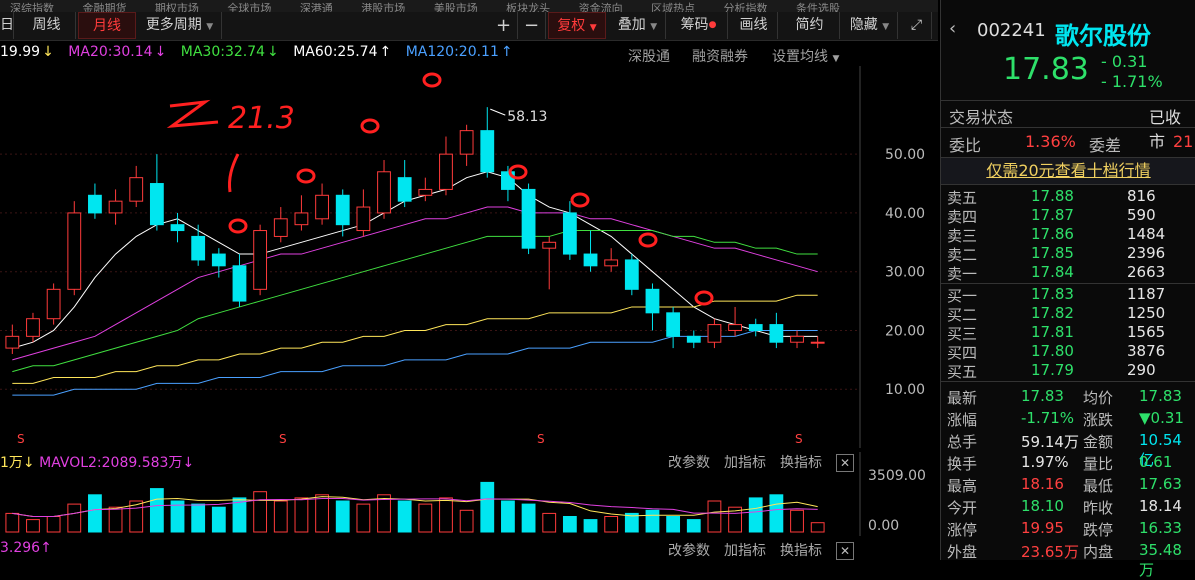 The image size is (1195, 580). I want to click on topnav-item: 美股市场, so click(456, 6).